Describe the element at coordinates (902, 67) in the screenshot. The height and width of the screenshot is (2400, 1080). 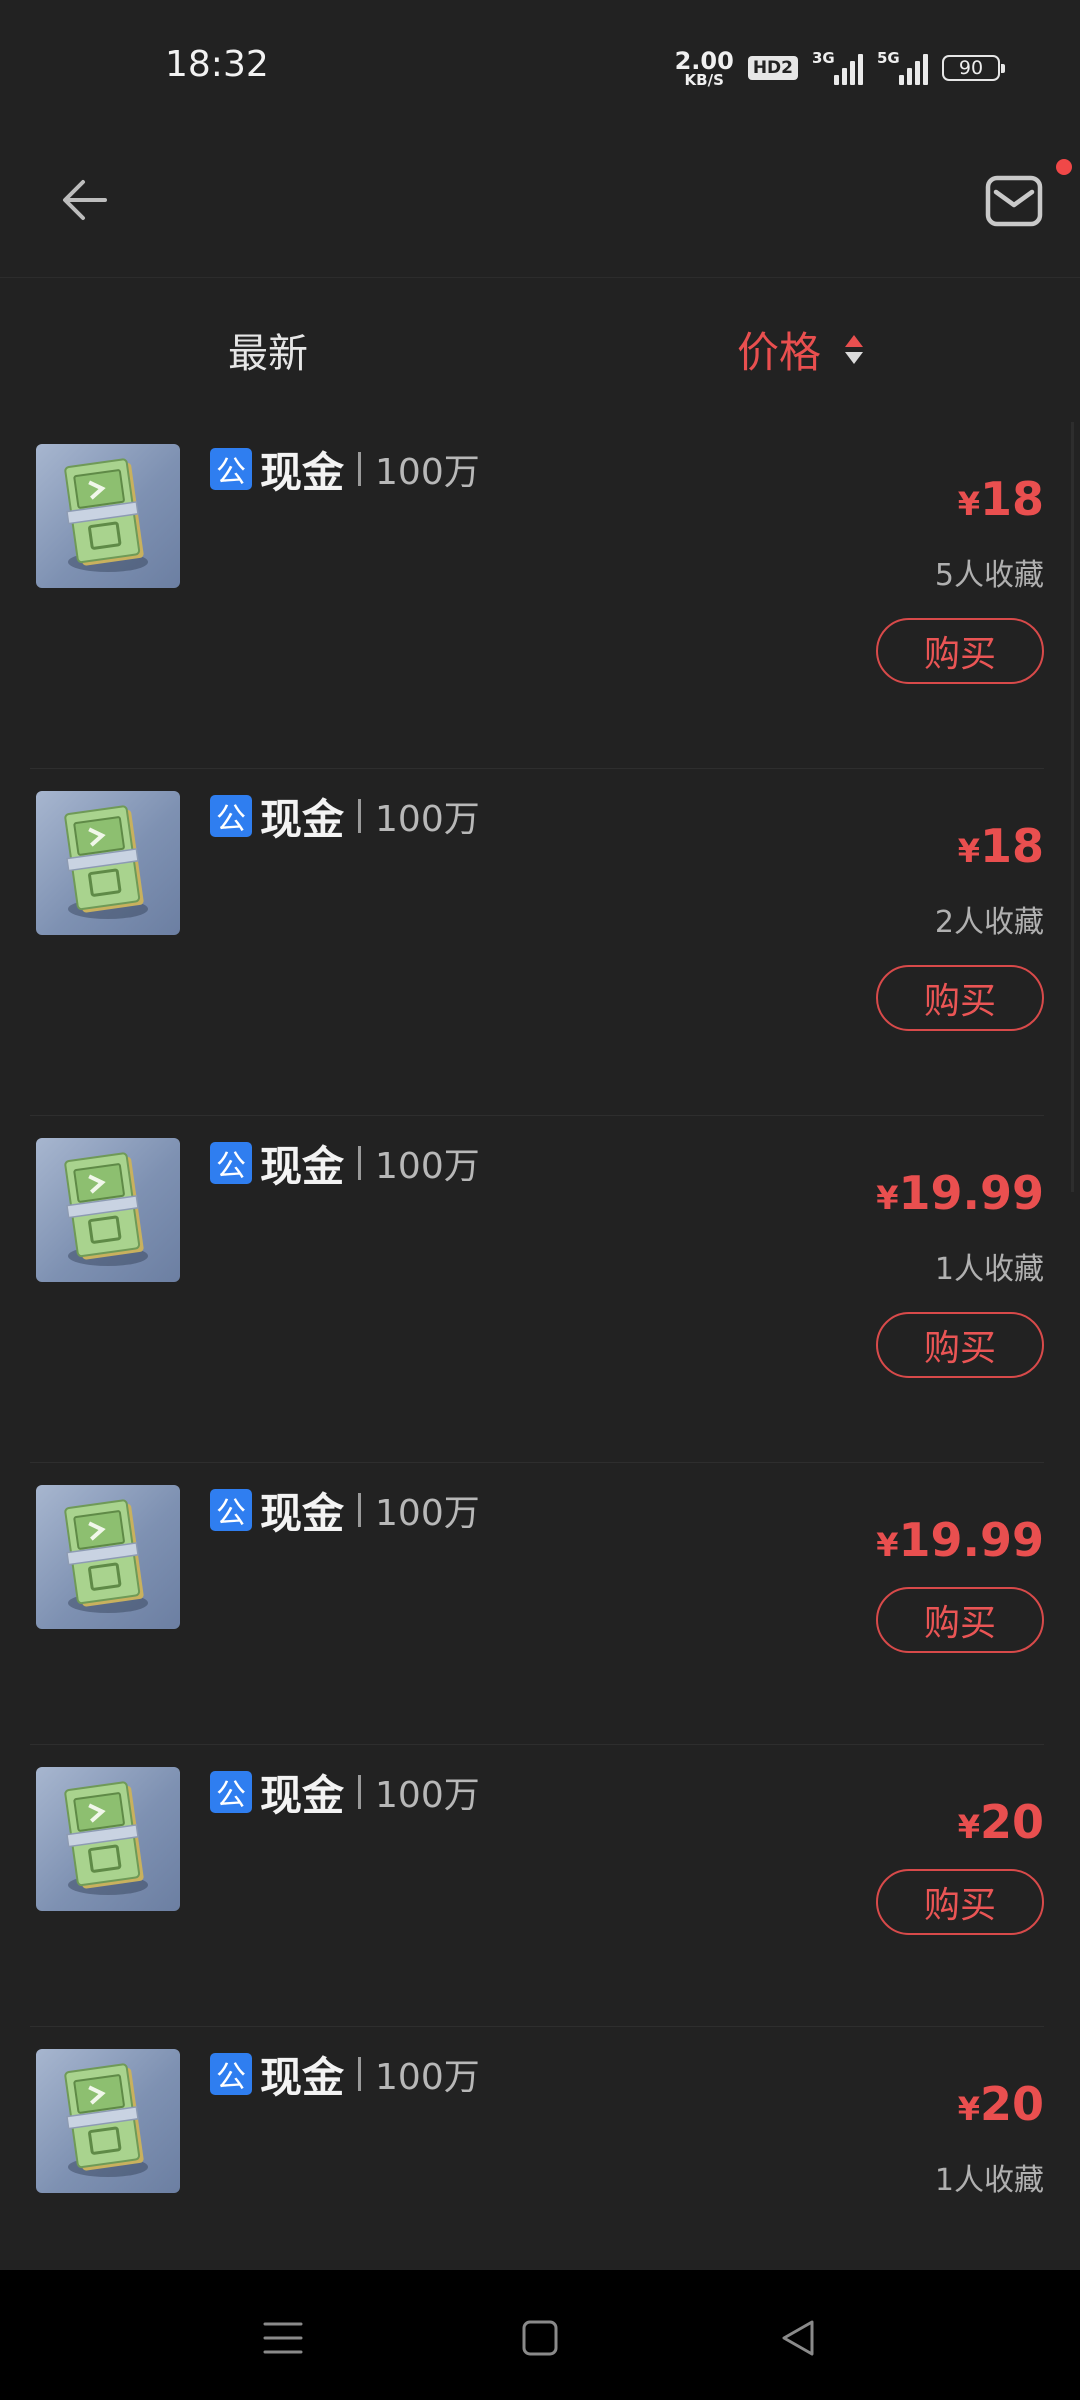
I see `signal-sim2-icon: 5G` at that location.